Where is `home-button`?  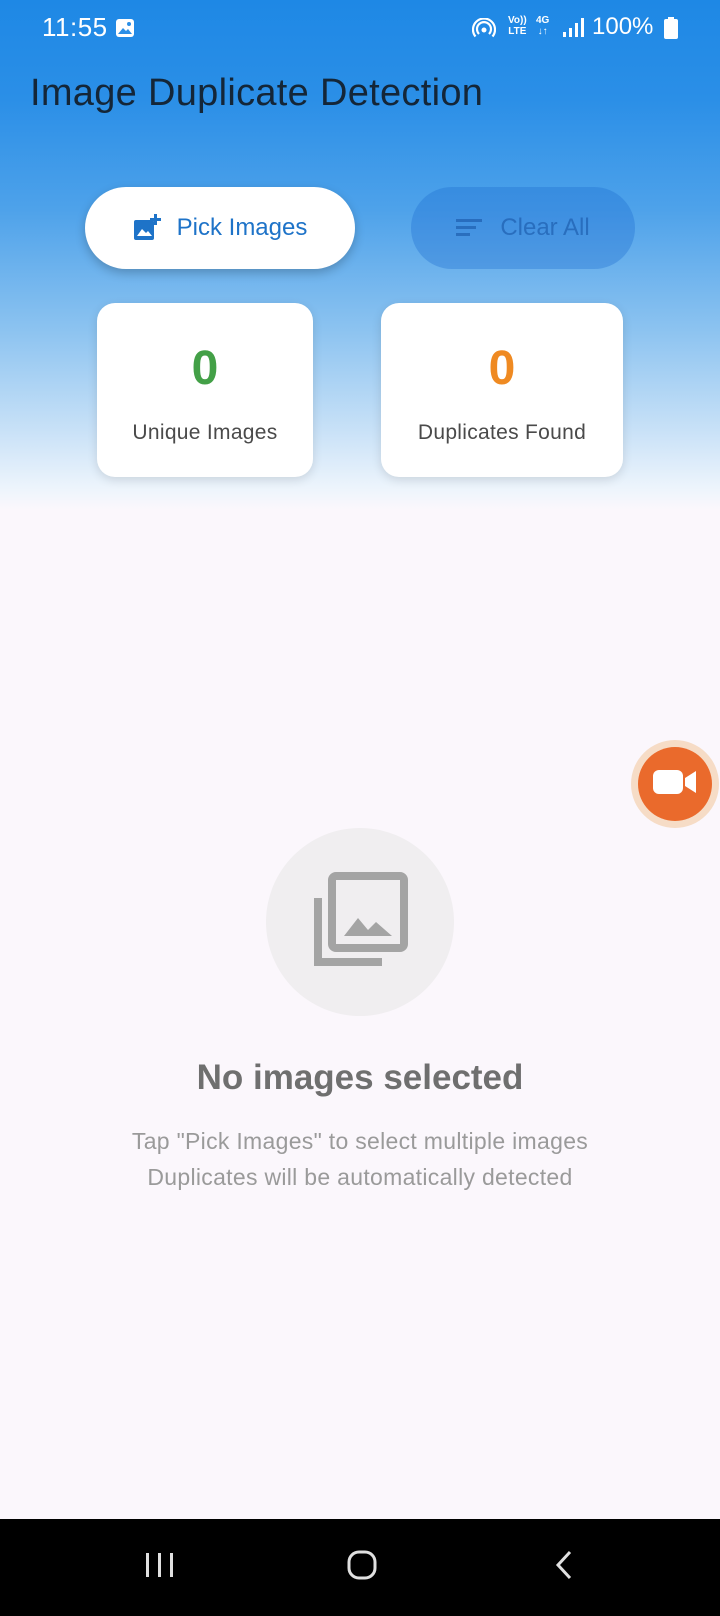 home-button is located at coordinates (362, 1567).